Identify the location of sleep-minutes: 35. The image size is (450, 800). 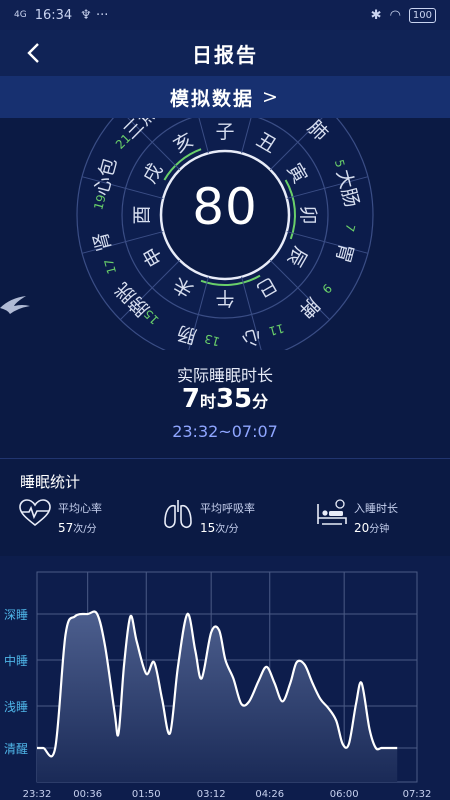
(234, 399).